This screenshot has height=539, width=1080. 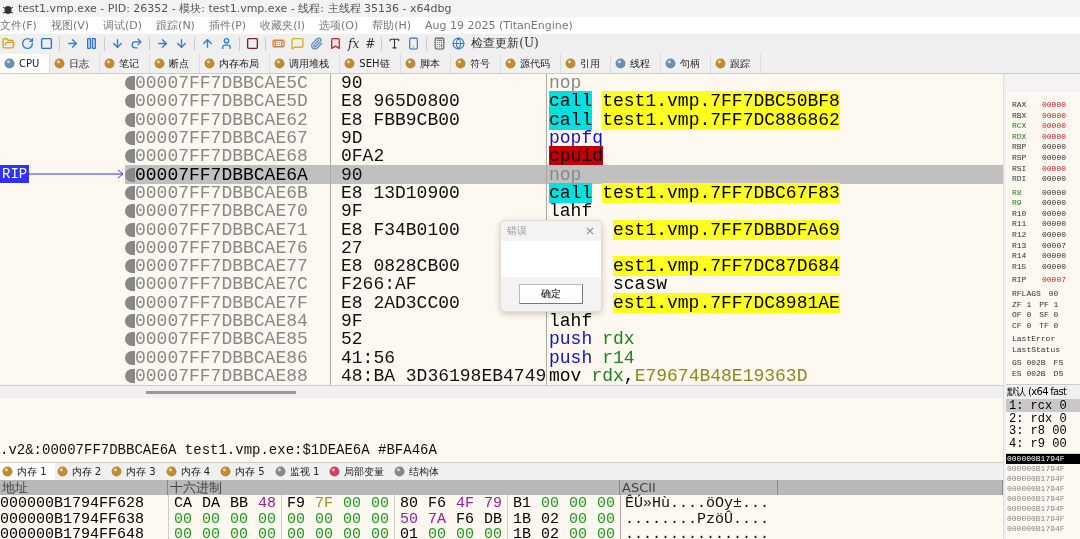 I want to click on window-title: test1.vmp.exe - PID: 26352 - 模块: test1.vmp.exe - 线程: 主线程 35136 - x64dbg, so click(x=235, y=8).